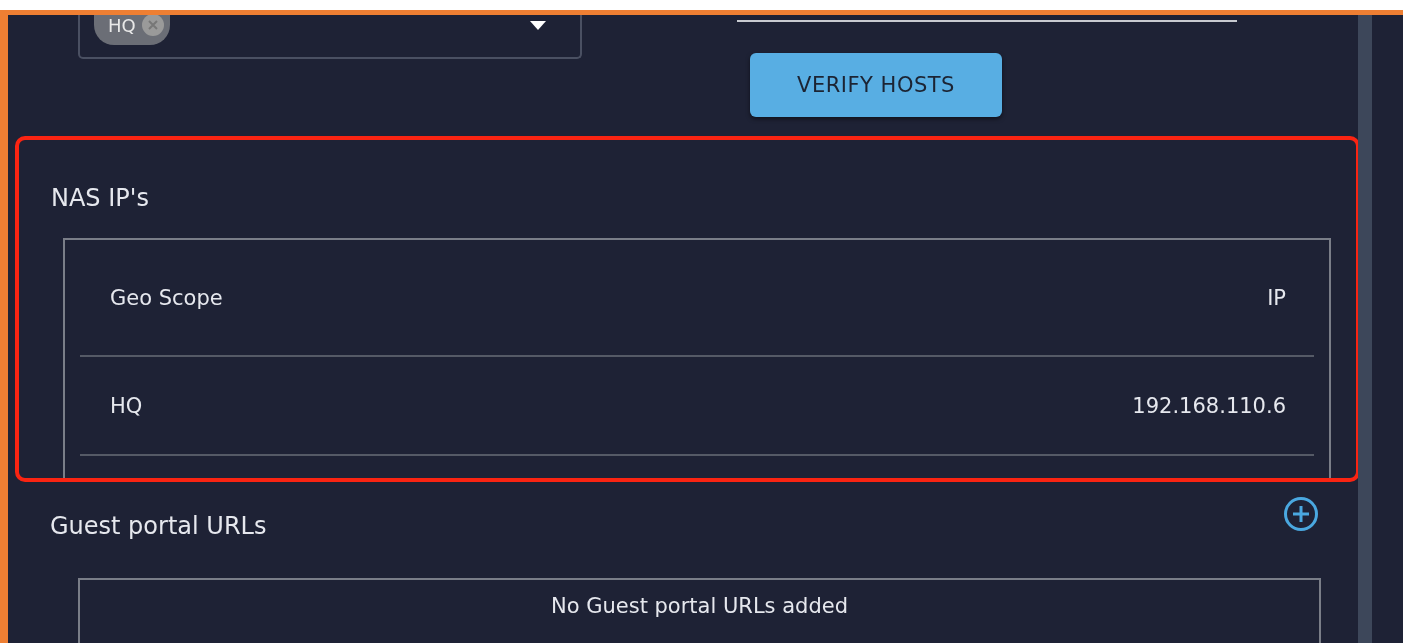 Image resolution: width=1403 pixels, height=643 pixels. What do you see at coordinates (166, 297) in the screenshot?
I see `column-header: Geo Scope` at bounding box center [166, 297].